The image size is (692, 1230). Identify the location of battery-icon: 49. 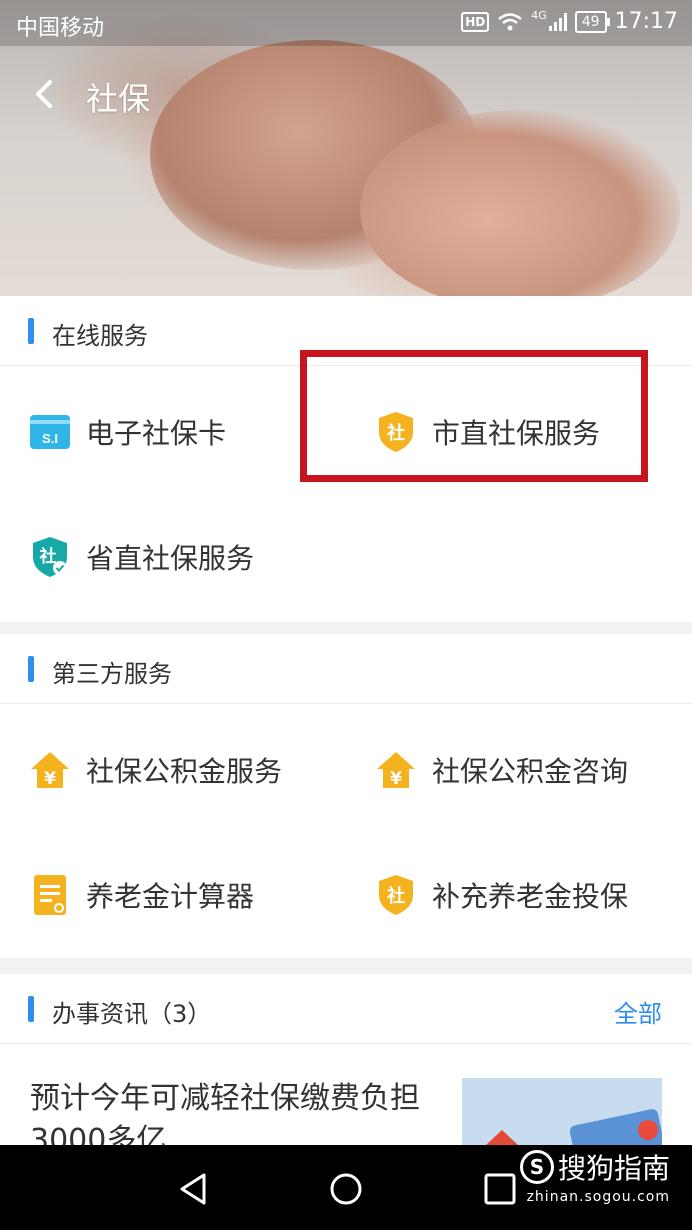
(592, 21).